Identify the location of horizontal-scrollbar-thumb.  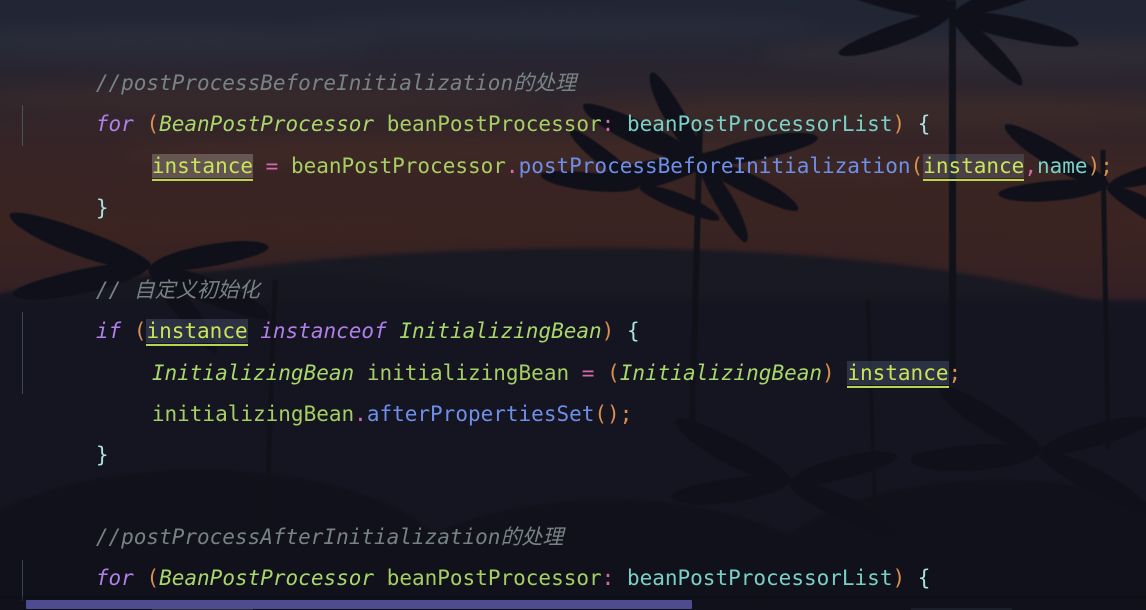
(359, 604).